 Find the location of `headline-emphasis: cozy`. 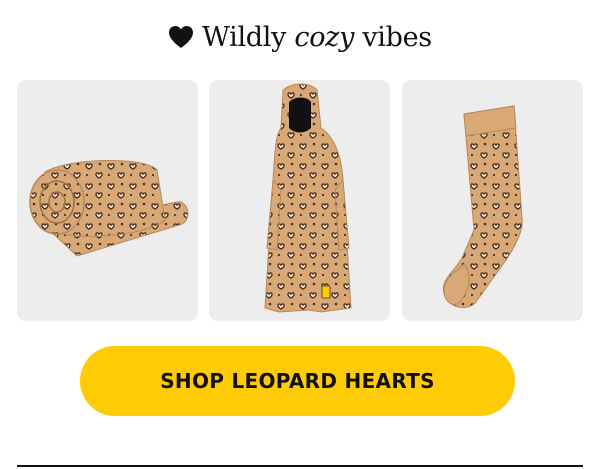

headline-emphasis: cozy is located at coordinates (324, 37).